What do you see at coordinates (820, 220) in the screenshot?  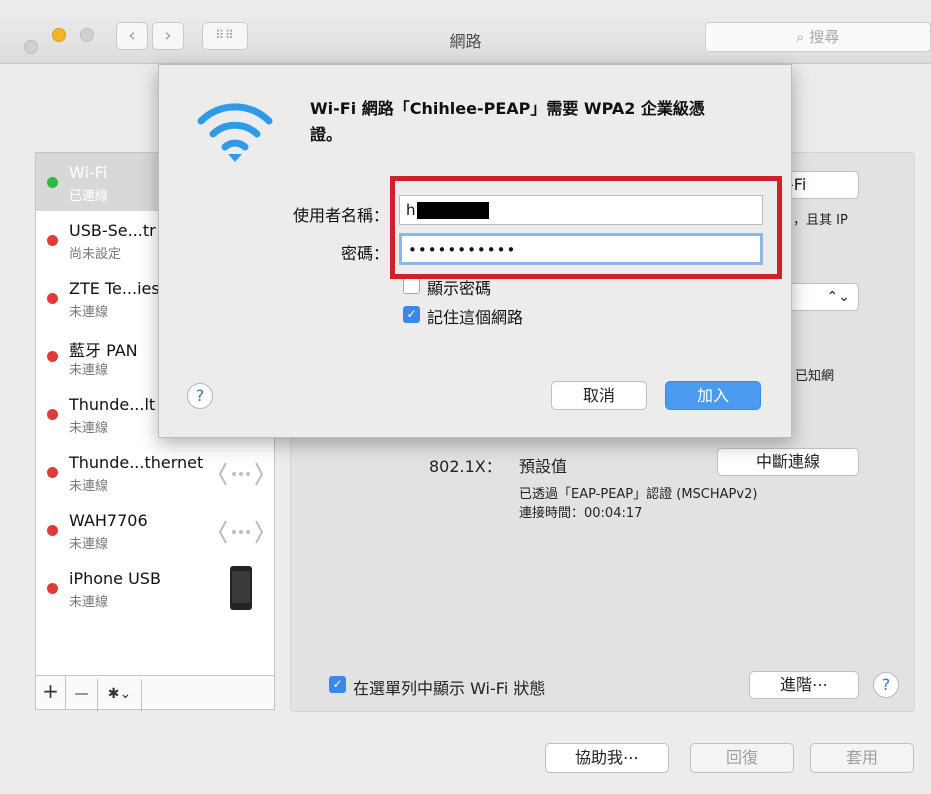 I see `ip-status-text: ，且其 IP` at bounding box center [820, 220].